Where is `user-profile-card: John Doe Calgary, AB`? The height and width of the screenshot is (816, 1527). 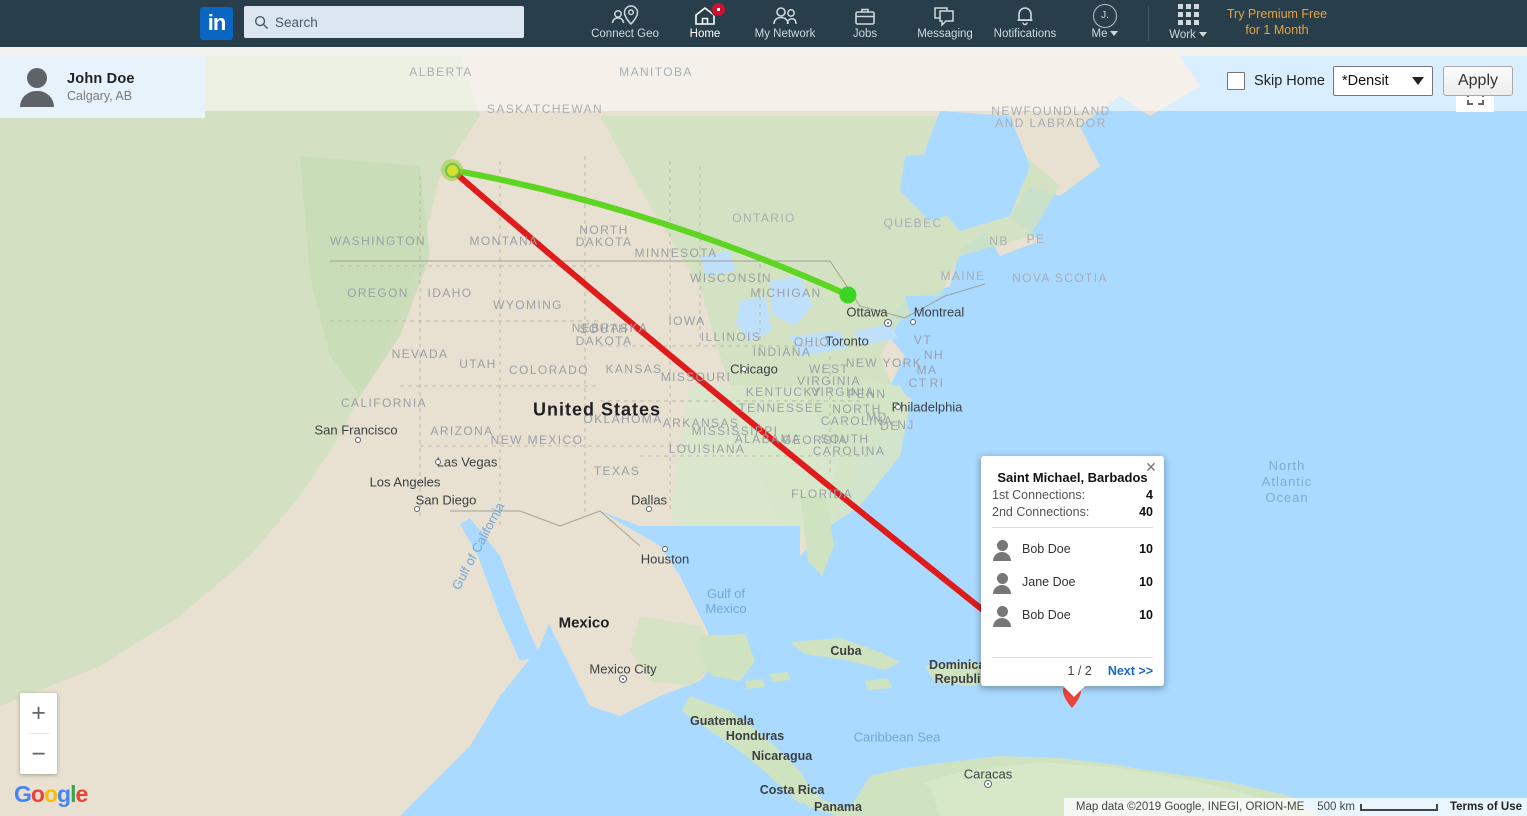
user-profile-card: John Doe Calgary, AB is located at coordinates (102, 87).